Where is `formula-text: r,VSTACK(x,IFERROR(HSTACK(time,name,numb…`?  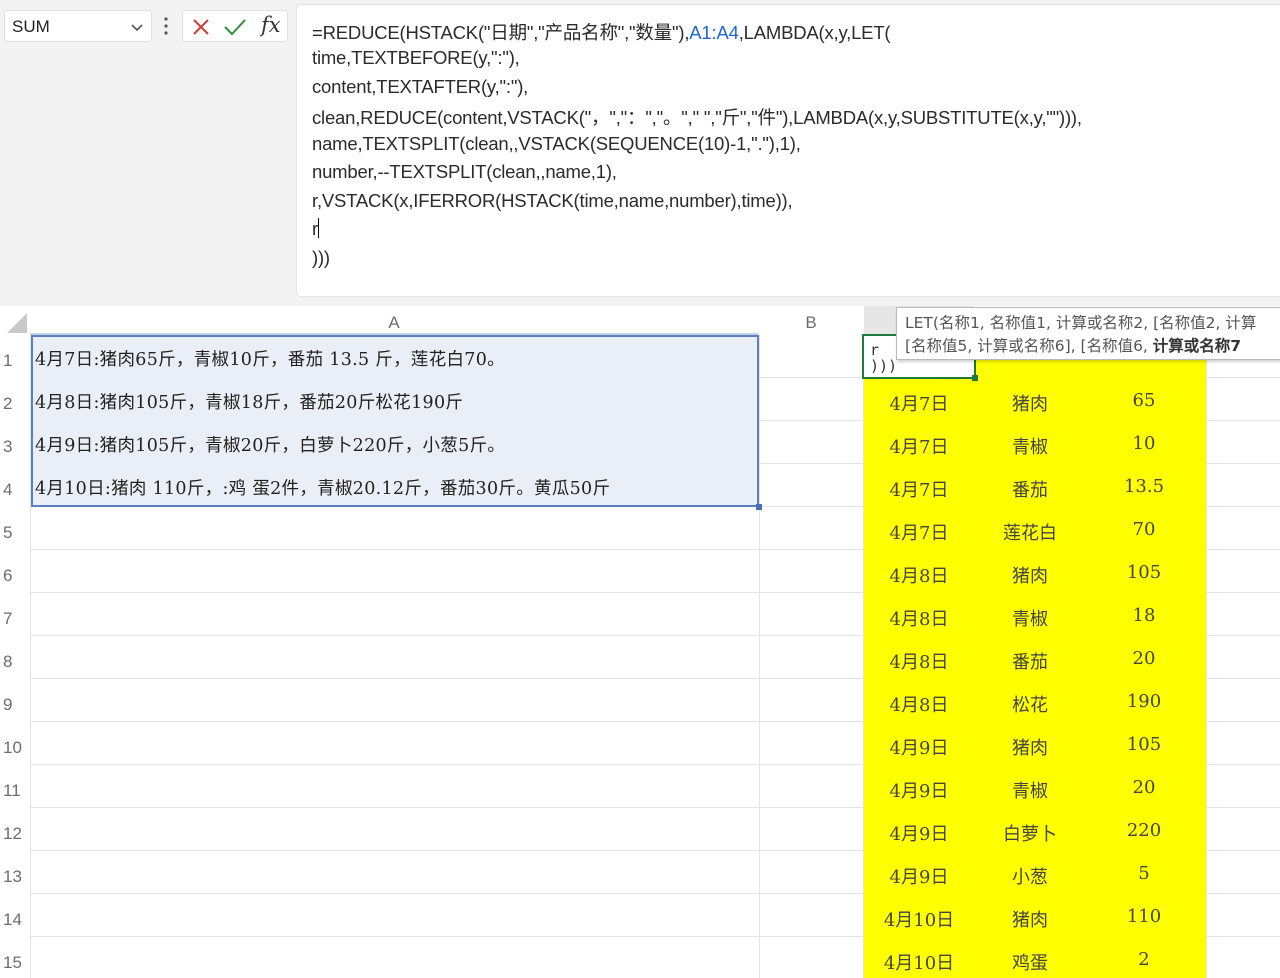 formula-text: r,VSTACK(x,IFERROR(HSTACK(time,name,numb… is located at coordinates (552, 200).